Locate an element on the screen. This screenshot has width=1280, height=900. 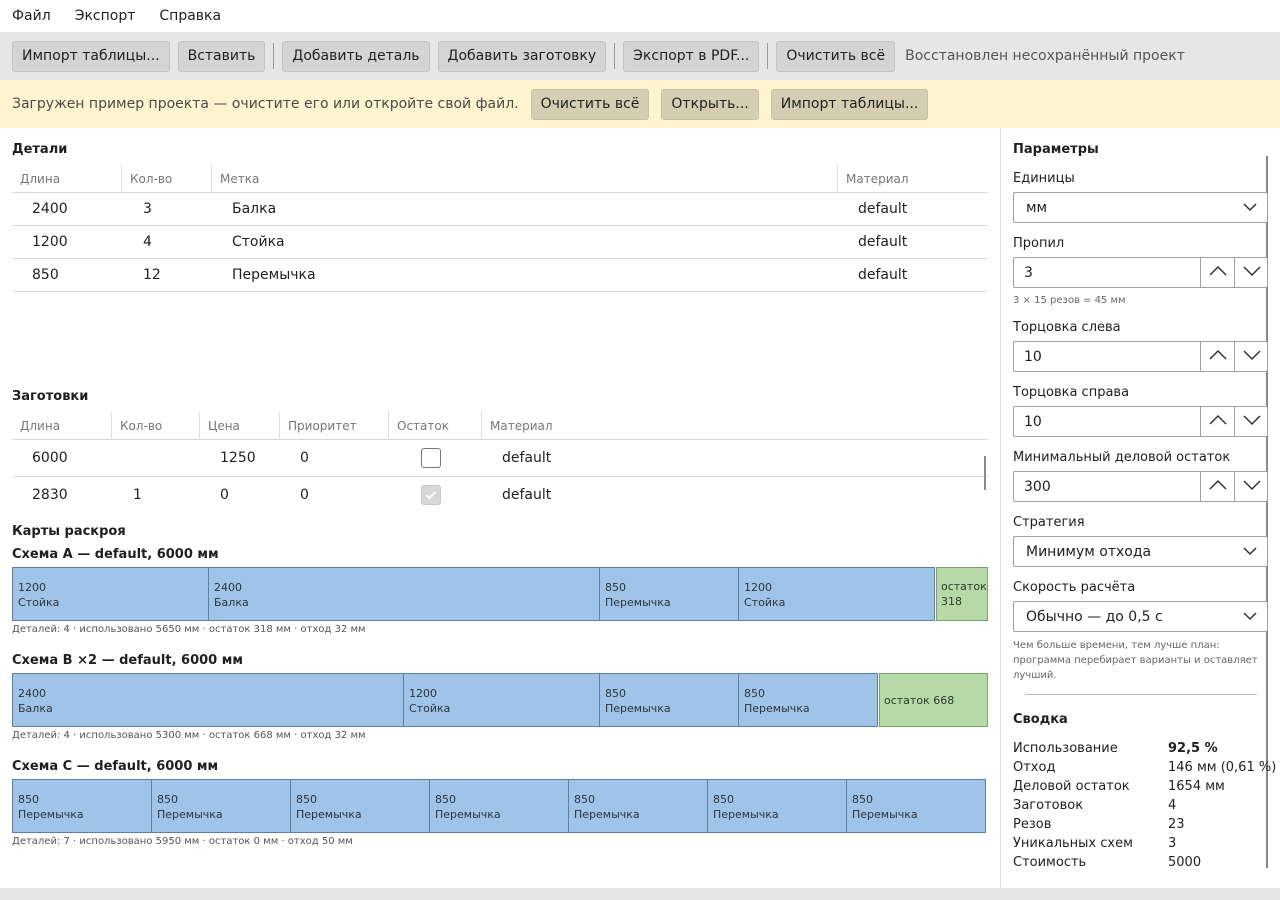
banner-clear-all-button: Очистить всё is located at coordinates (590, 104).